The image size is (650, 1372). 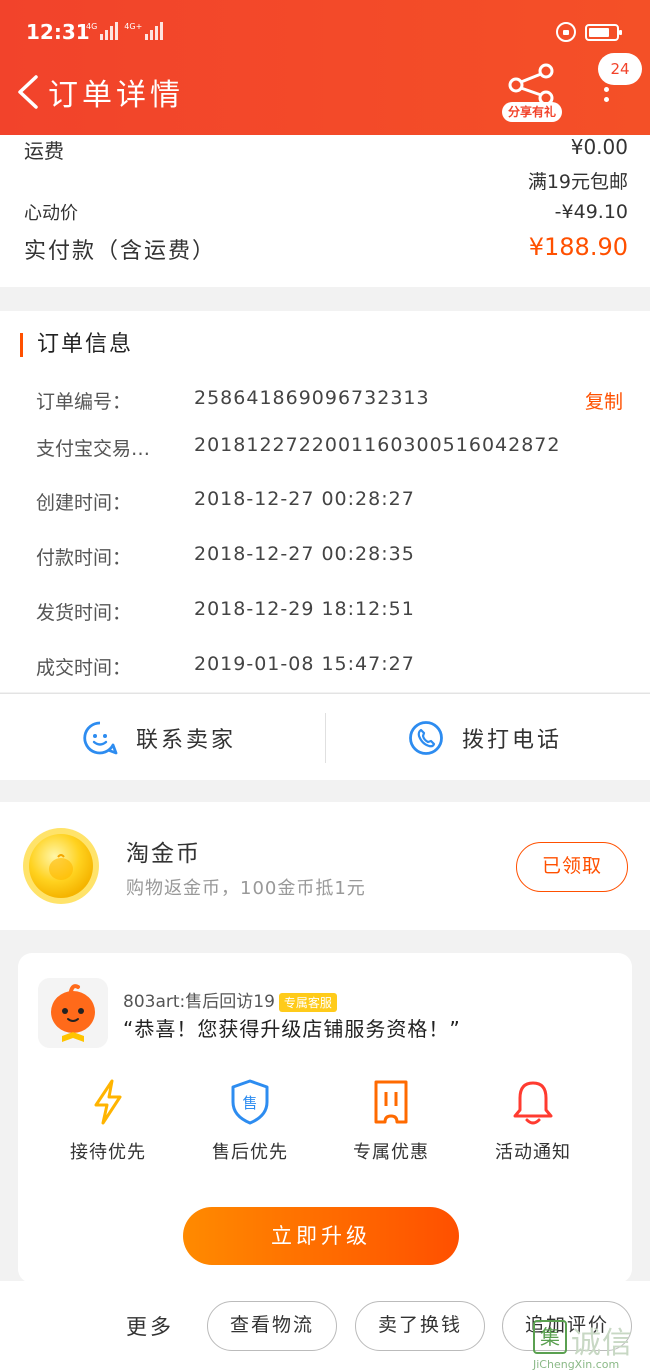 I want to click on more-options-icon, so click(x=606, y=99).